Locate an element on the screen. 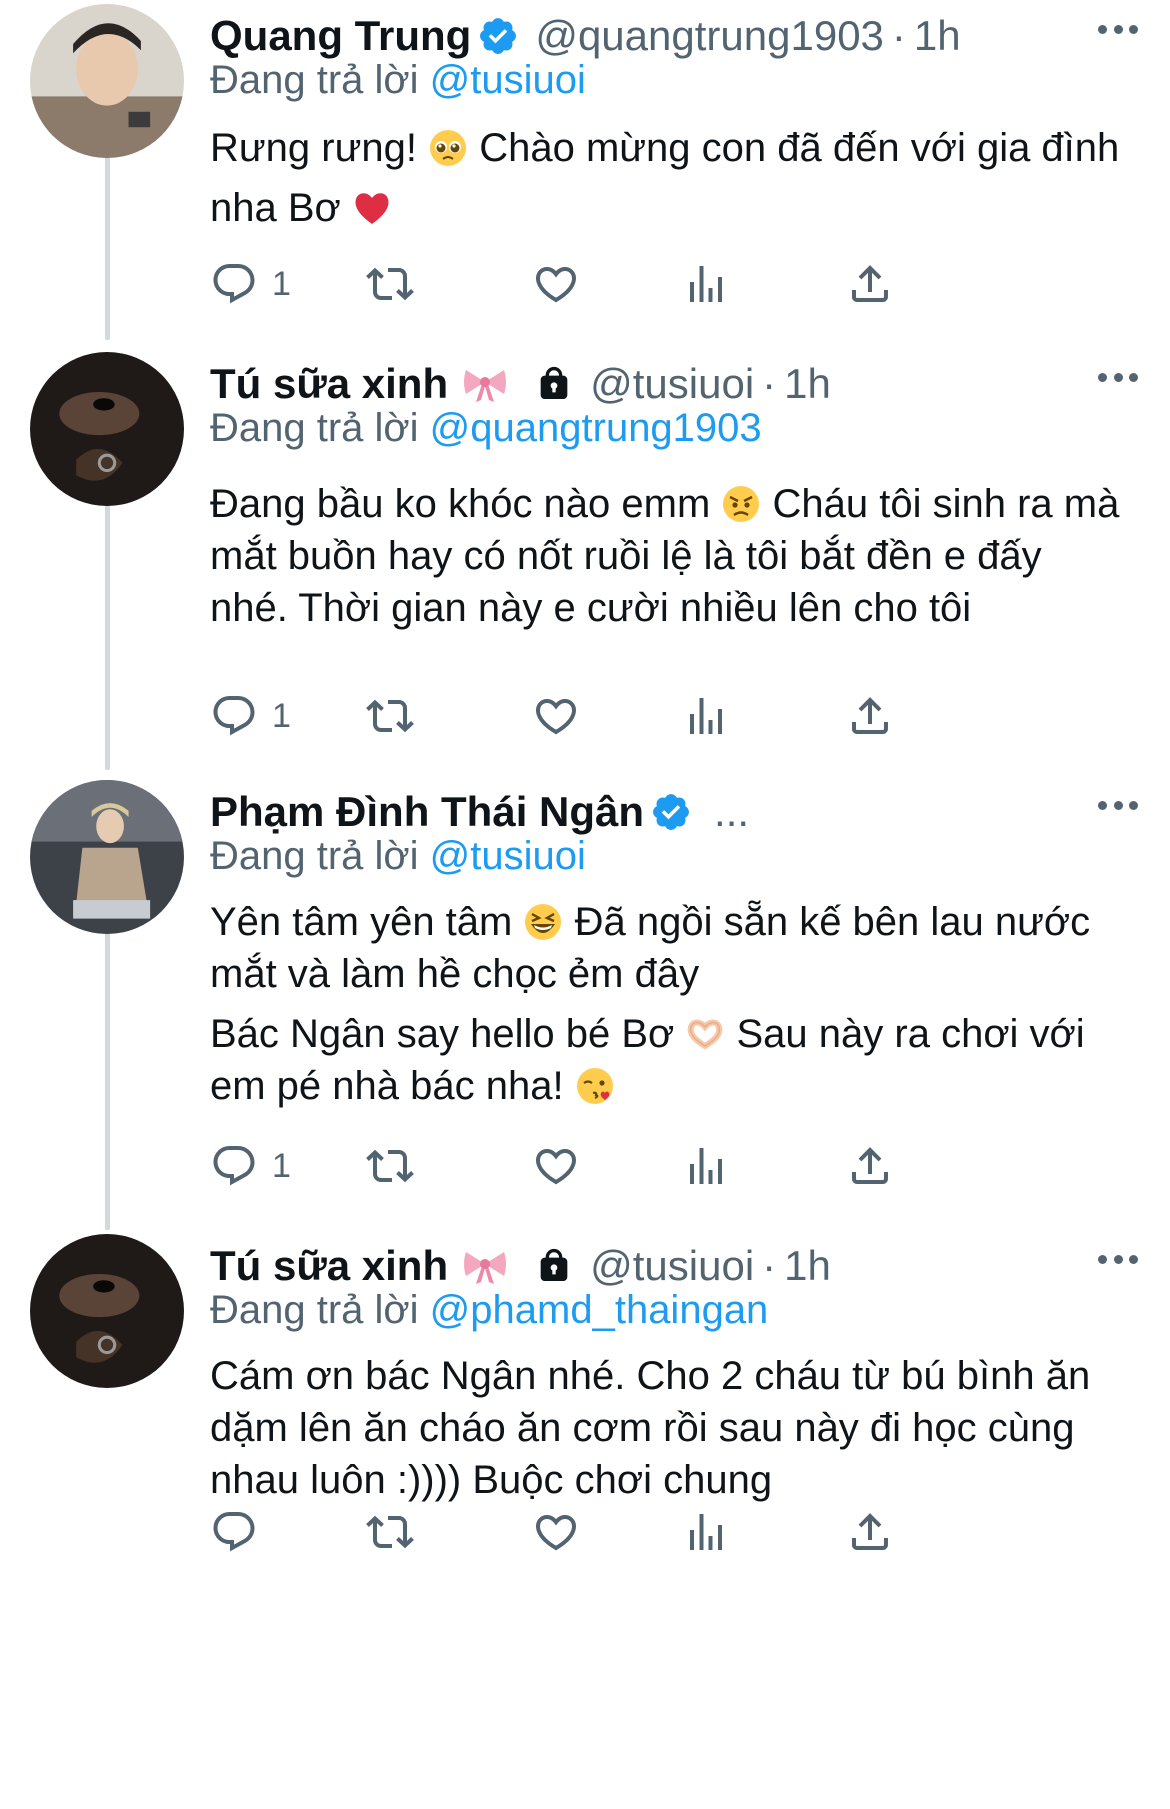  heart-hands-icon is located at coordinates (705, 1034).